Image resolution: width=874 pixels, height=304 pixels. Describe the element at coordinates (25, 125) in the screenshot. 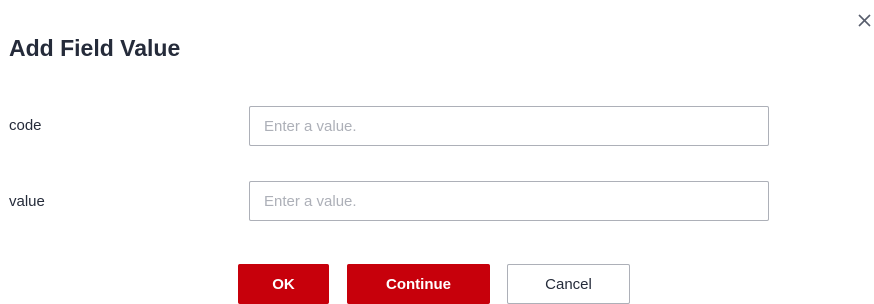

I see `code-label: code` at that location.